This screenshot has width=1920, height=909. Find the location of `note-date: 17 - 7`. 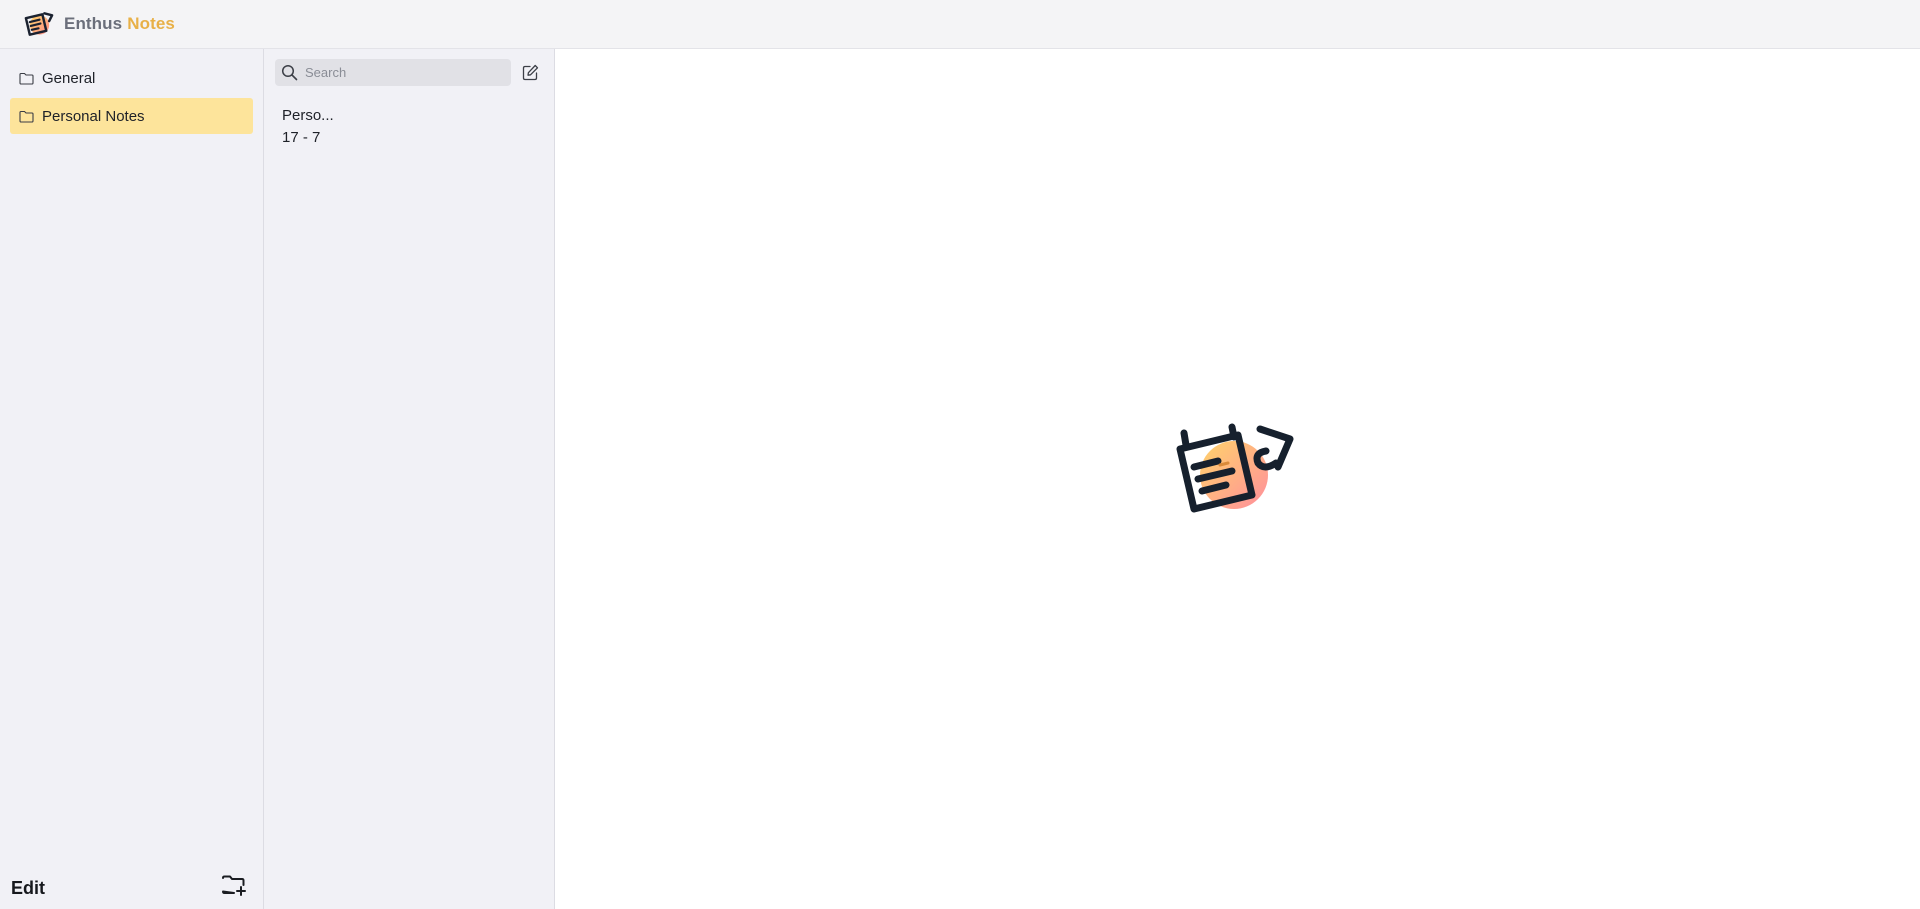

note-date: 17 - 7 is located at coordinates (301, 137).